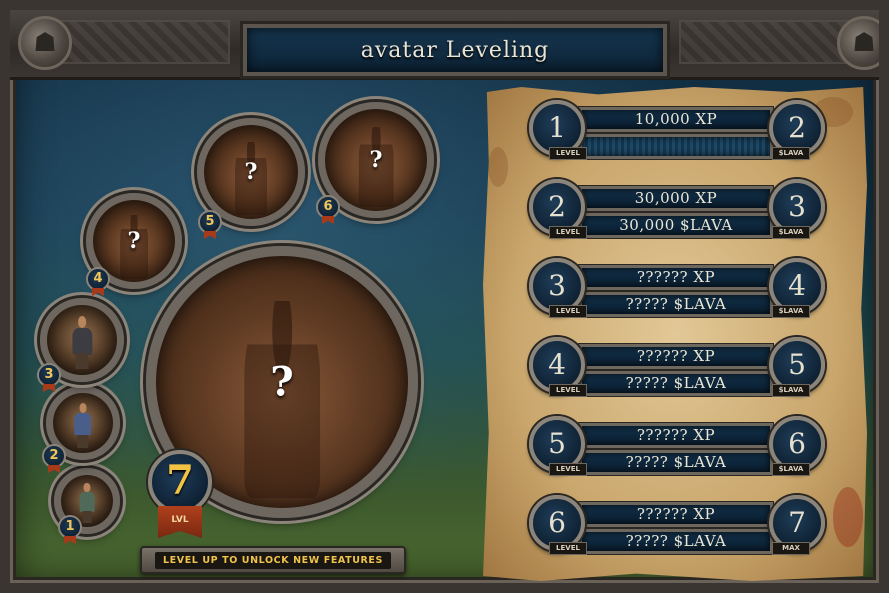  What do you see at coordinates (676, 146) in the screenshot?
I see `lava-requirement` at bounding box center [676, 146].